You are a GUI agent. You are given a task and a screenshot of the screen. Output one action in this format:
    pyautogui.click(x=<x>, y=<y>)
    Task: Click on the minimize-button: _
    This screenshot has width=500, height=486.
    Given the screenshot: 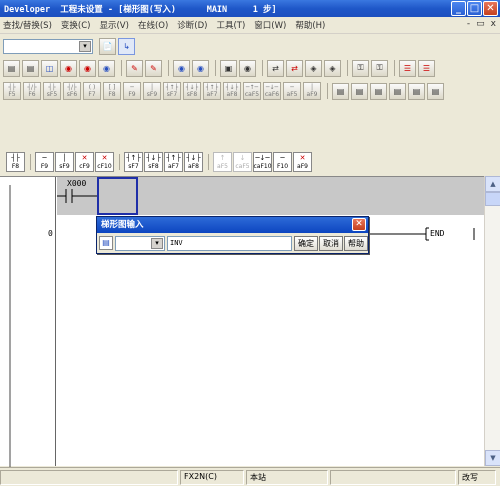 What is the action you would take?
    pyautogui.click(x=458, y=8)
    